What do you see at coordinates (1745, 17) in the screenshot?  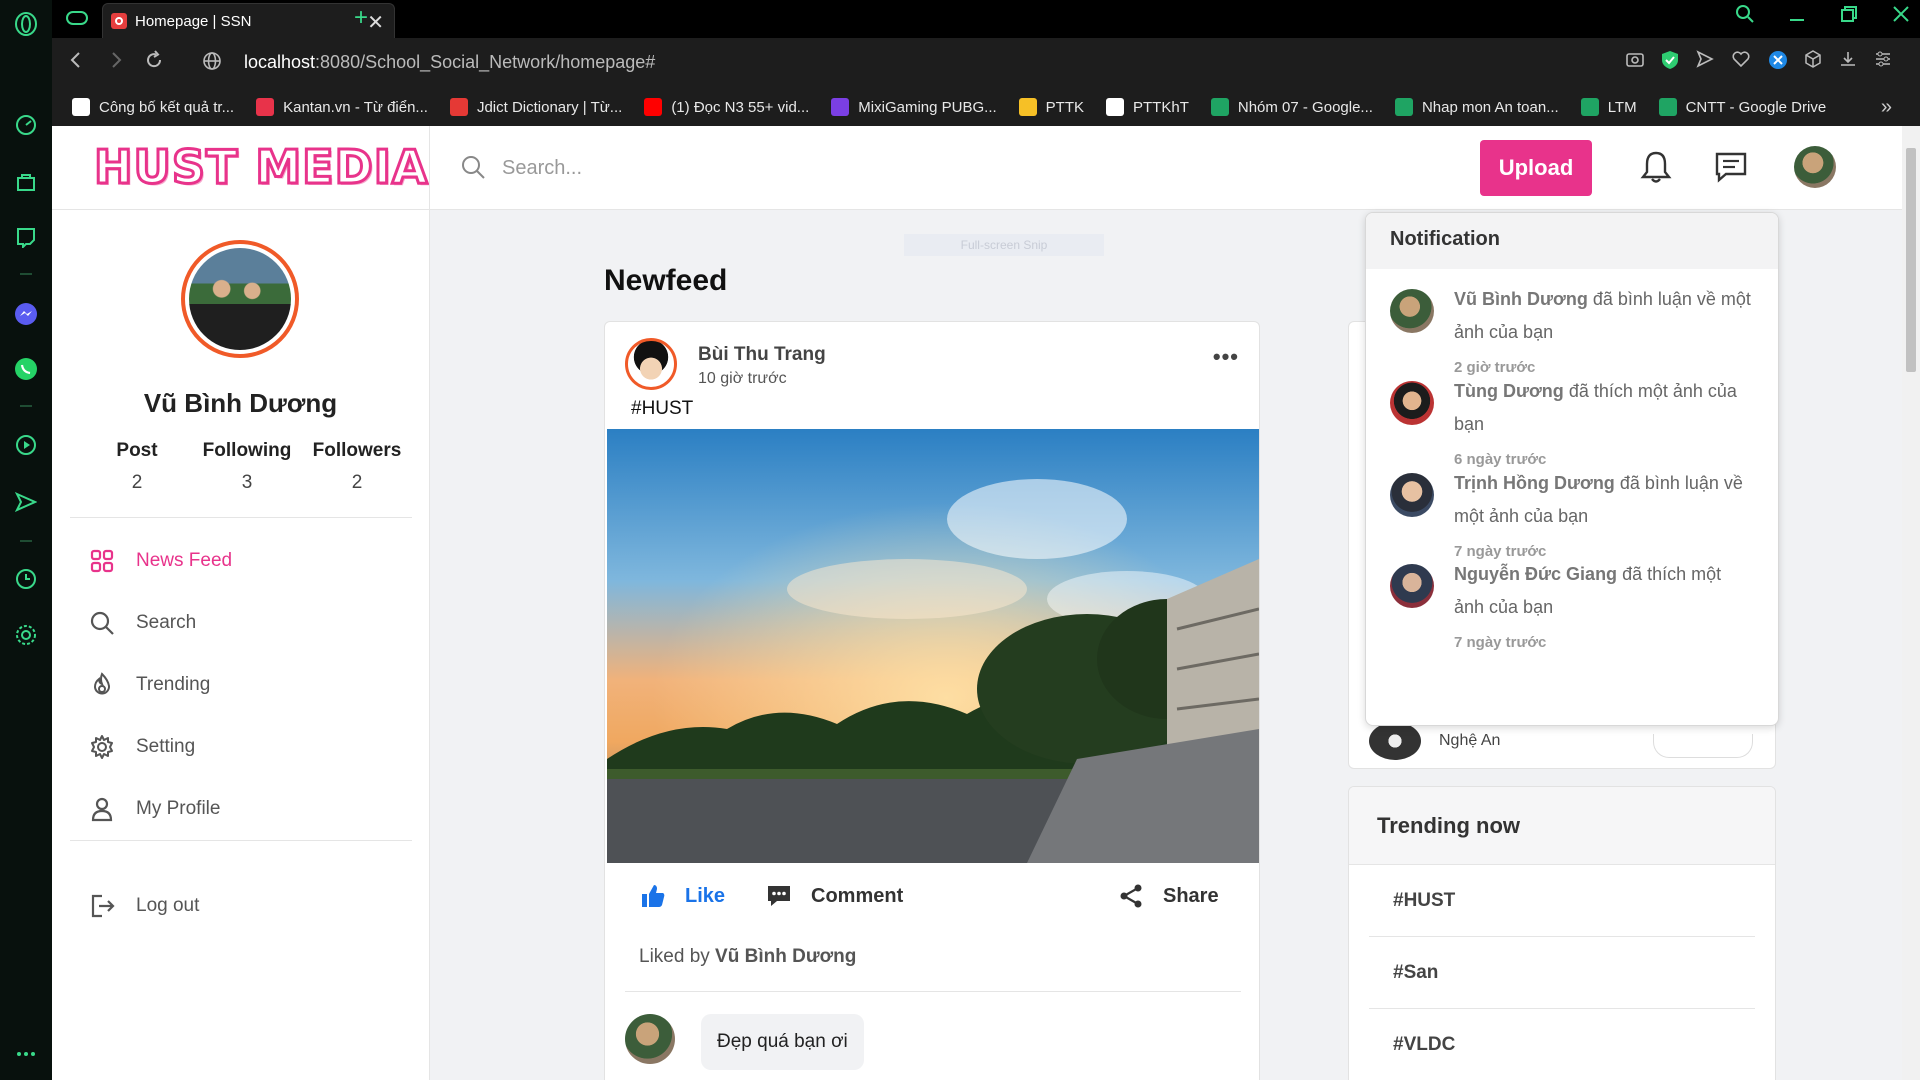 I see `search-tabs-icon` at bounding box center [1745, 17].